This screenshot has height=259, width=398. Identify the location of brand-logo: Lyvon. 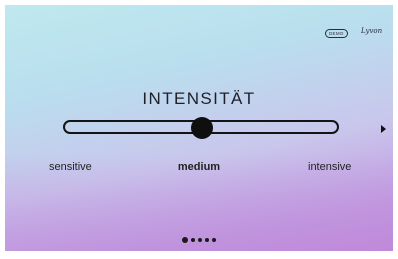
(372, 31).